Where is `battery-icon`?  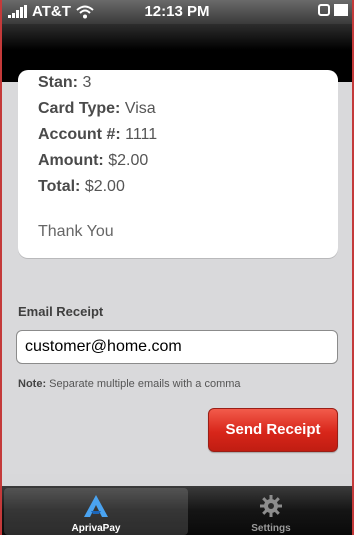 battery-icon is located at coordinates (341, 10).